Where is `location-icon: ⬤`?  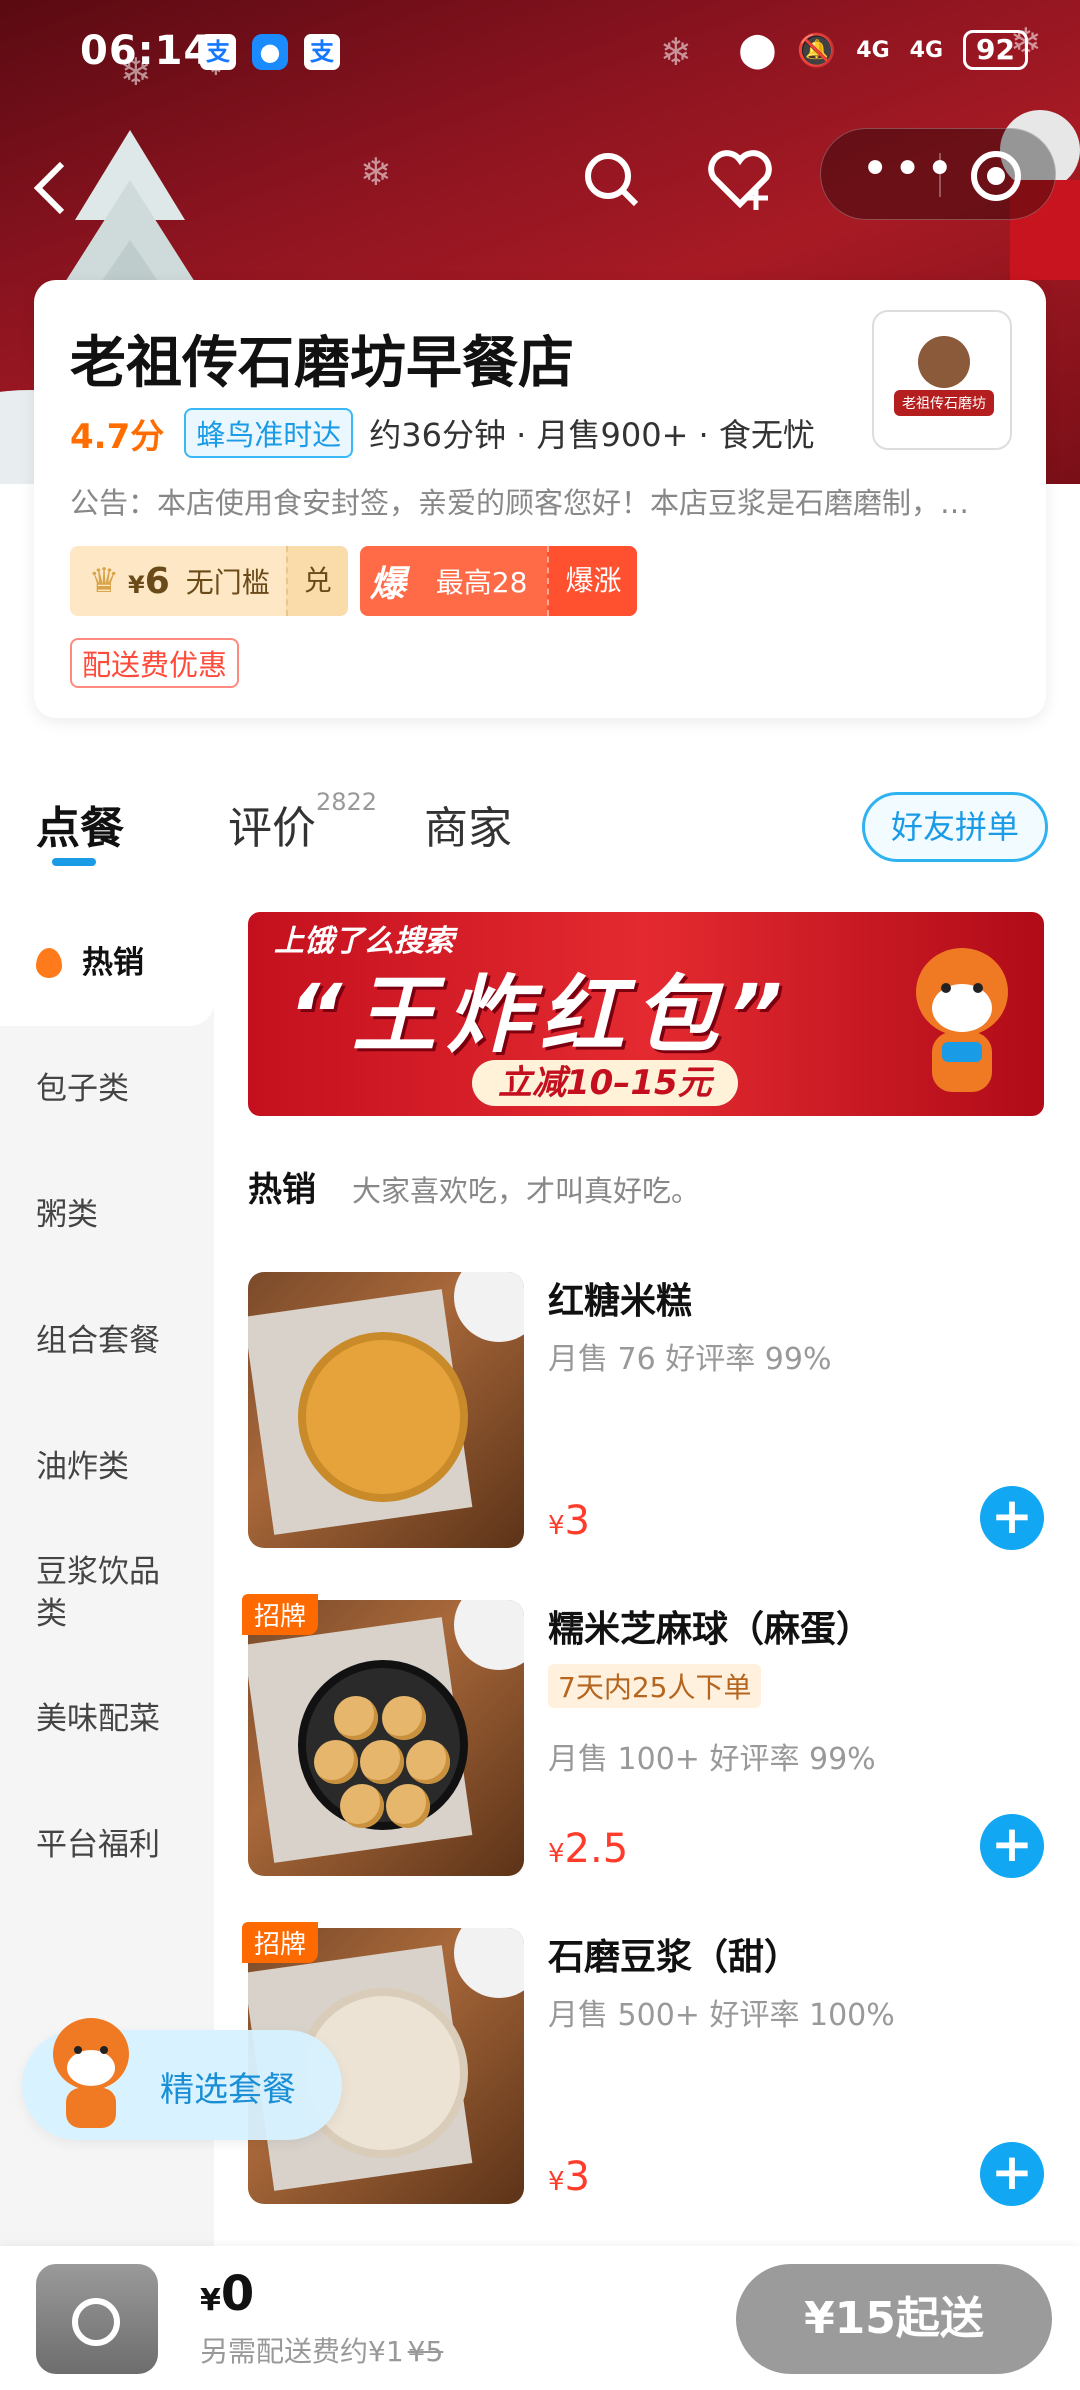
location-icon: ⬤ is located at coordinates (757, 50).